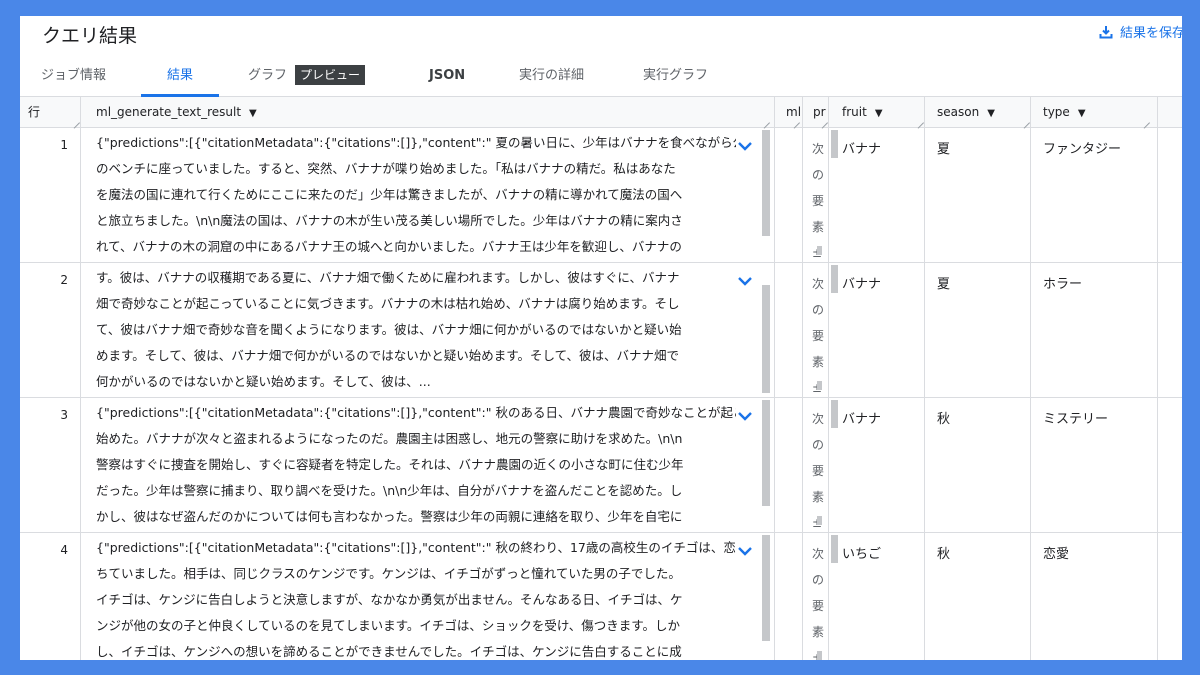  Describe the element at coordinates (675, 76) in the screenshot. I see `tab-execution-graph: 実行グラフ` at that location.